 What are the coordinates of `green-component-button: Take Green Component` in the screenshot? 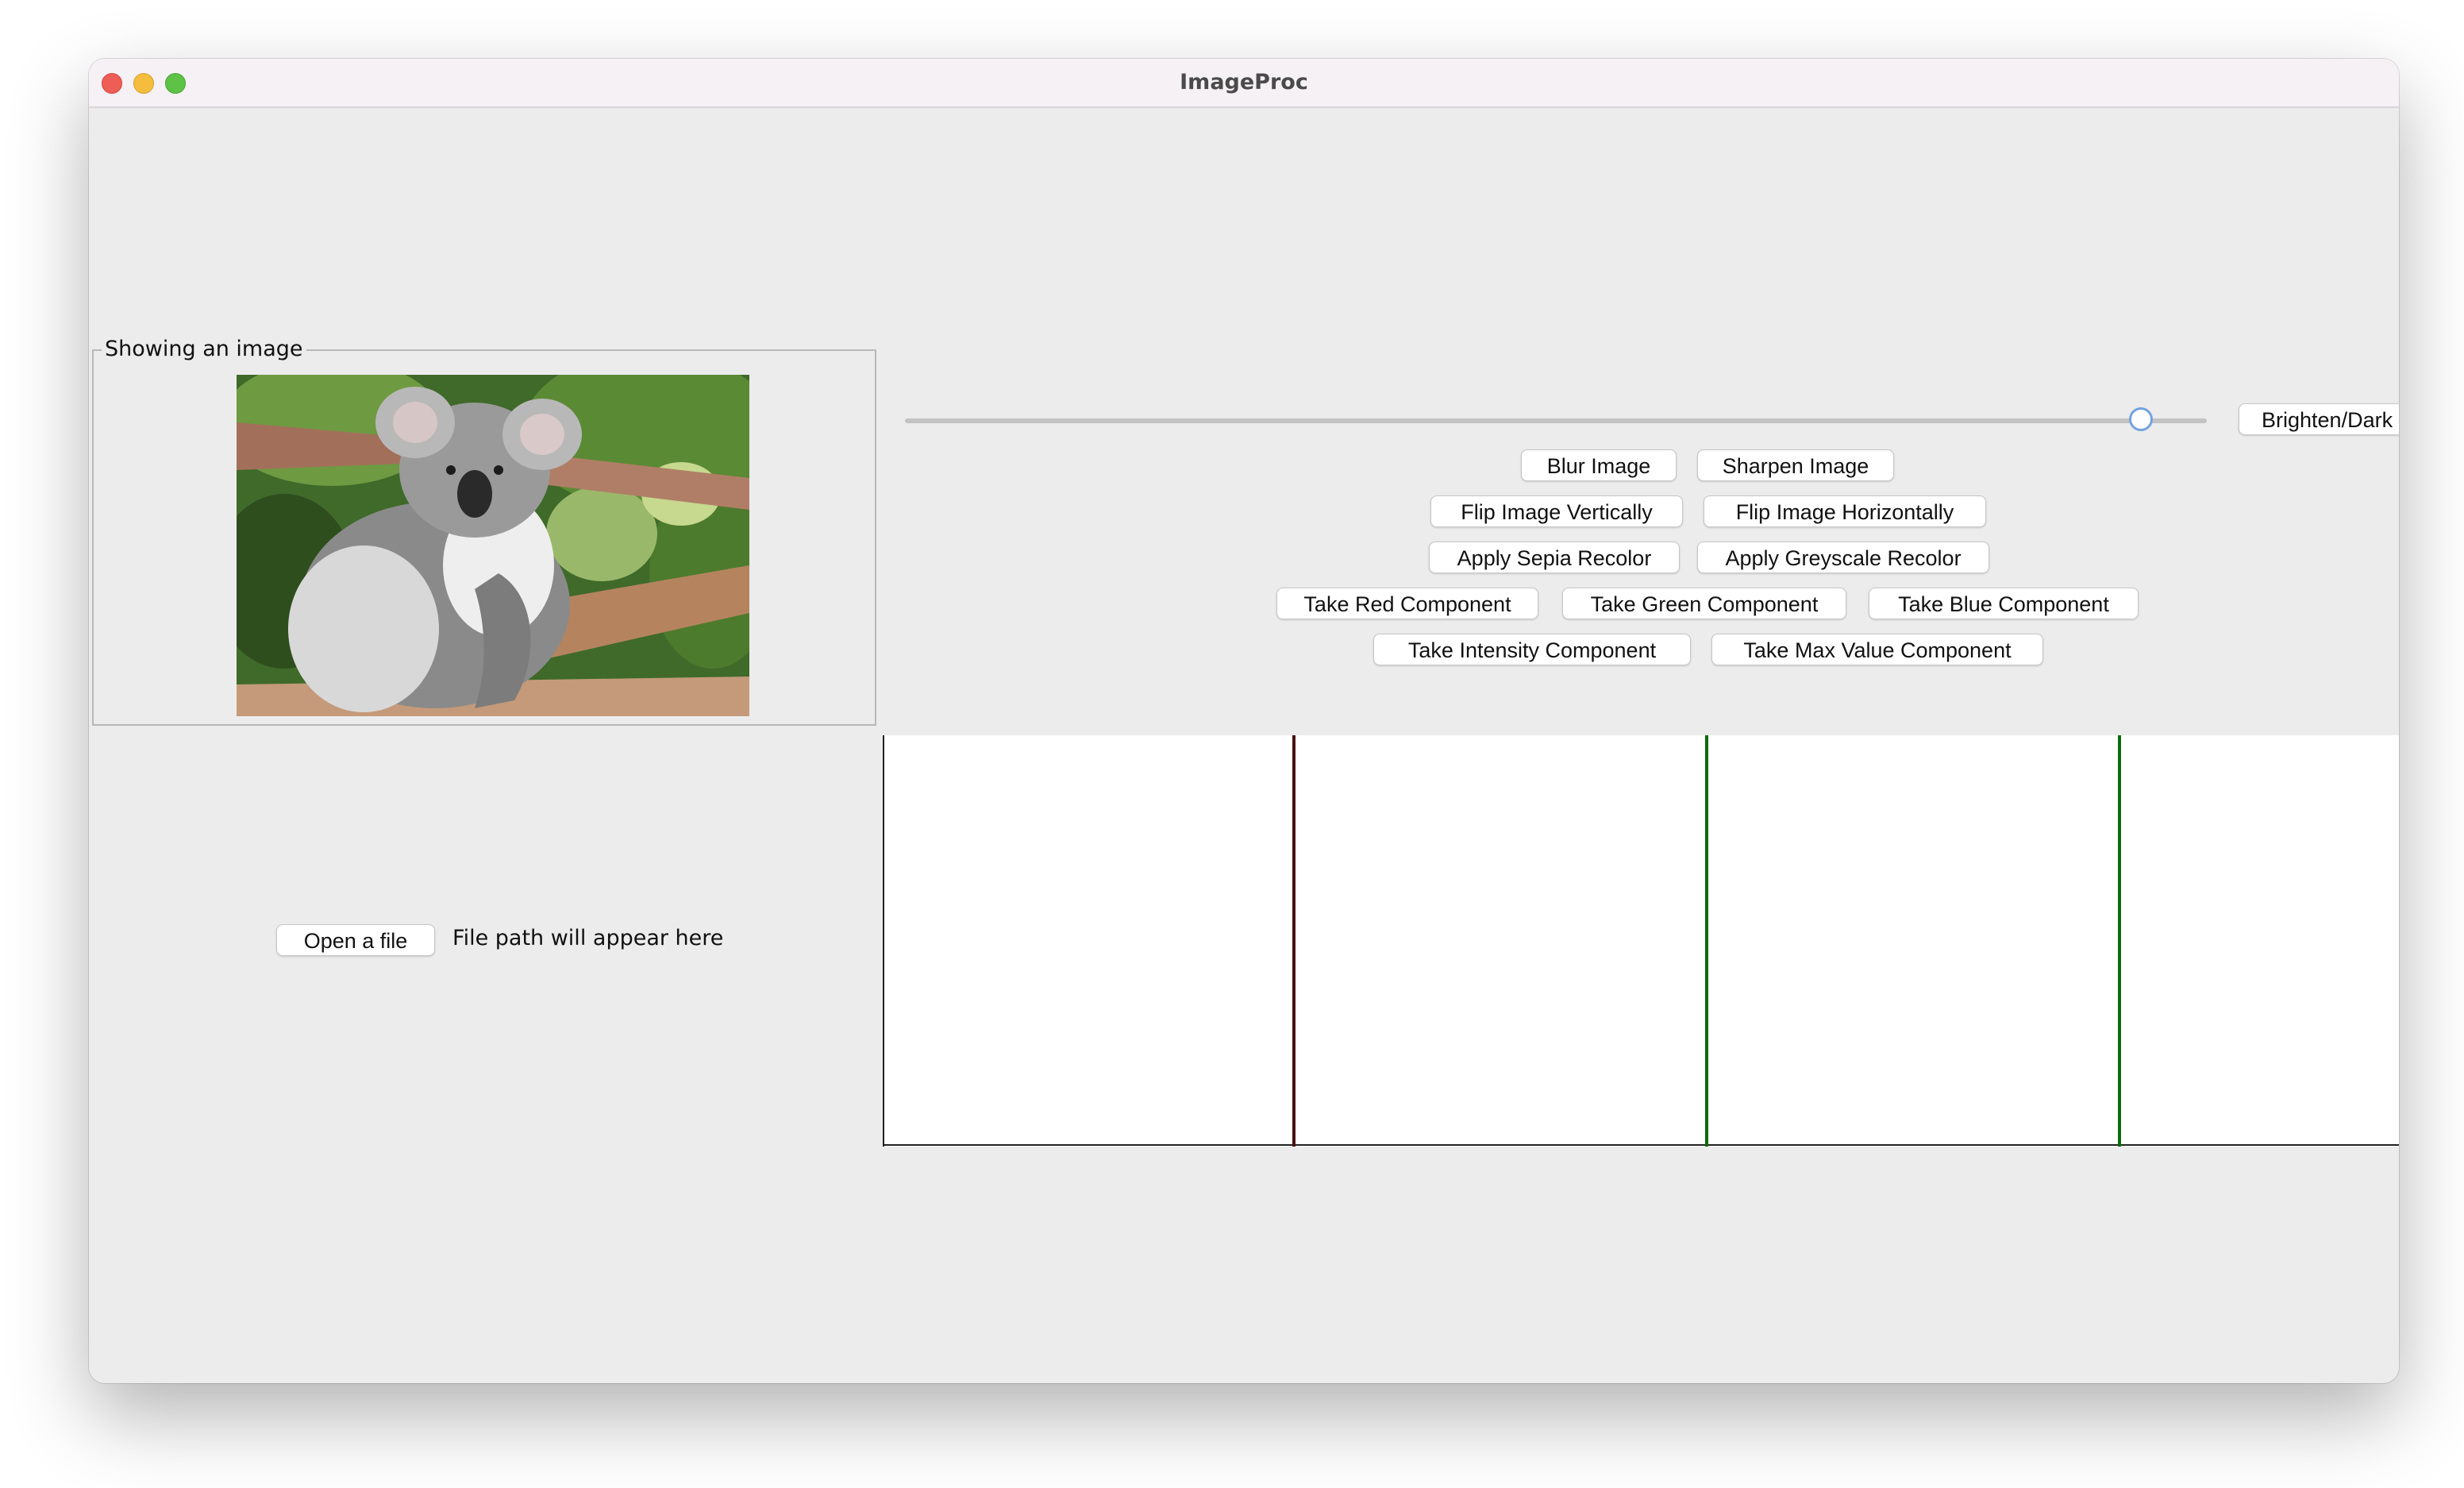 It's located at (1704, 603).